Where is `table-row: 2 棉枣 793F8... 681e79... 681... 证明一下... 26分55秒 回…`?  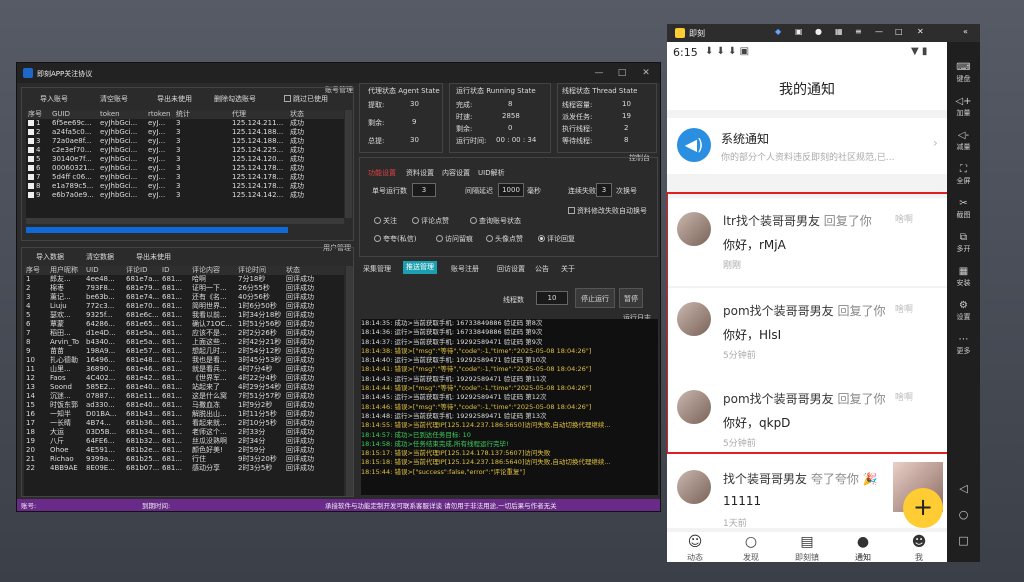
table-row: 2 棉枣 793F8... 681e79... 681... 证明一下... 26分55秒 回… is located at coordinates (184, 288).